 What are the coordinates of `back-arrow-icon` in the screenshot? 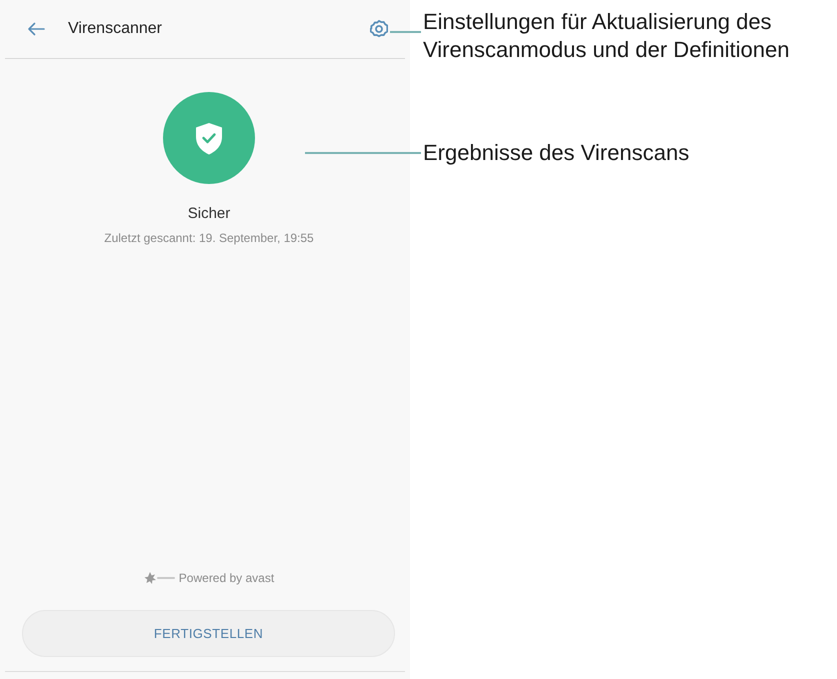 It's located at (36, 29).